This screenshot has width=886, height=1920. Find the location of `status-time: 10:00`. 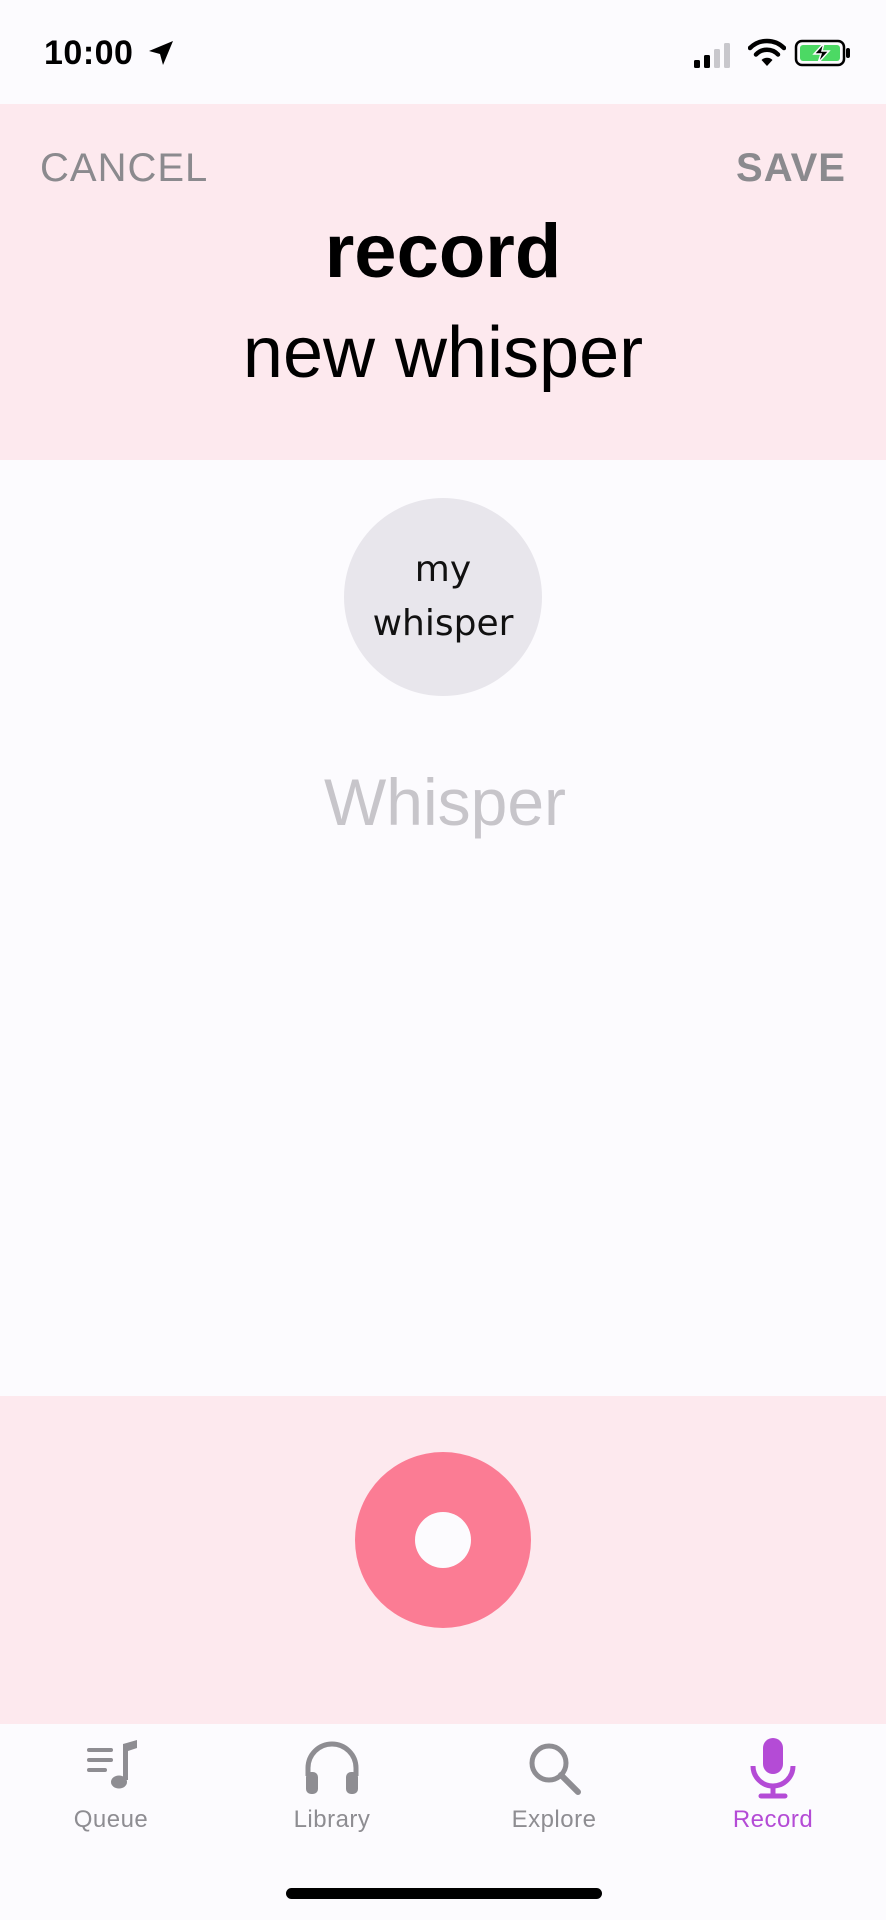

status-time: 10:00 is located at coordinates (89, 53).